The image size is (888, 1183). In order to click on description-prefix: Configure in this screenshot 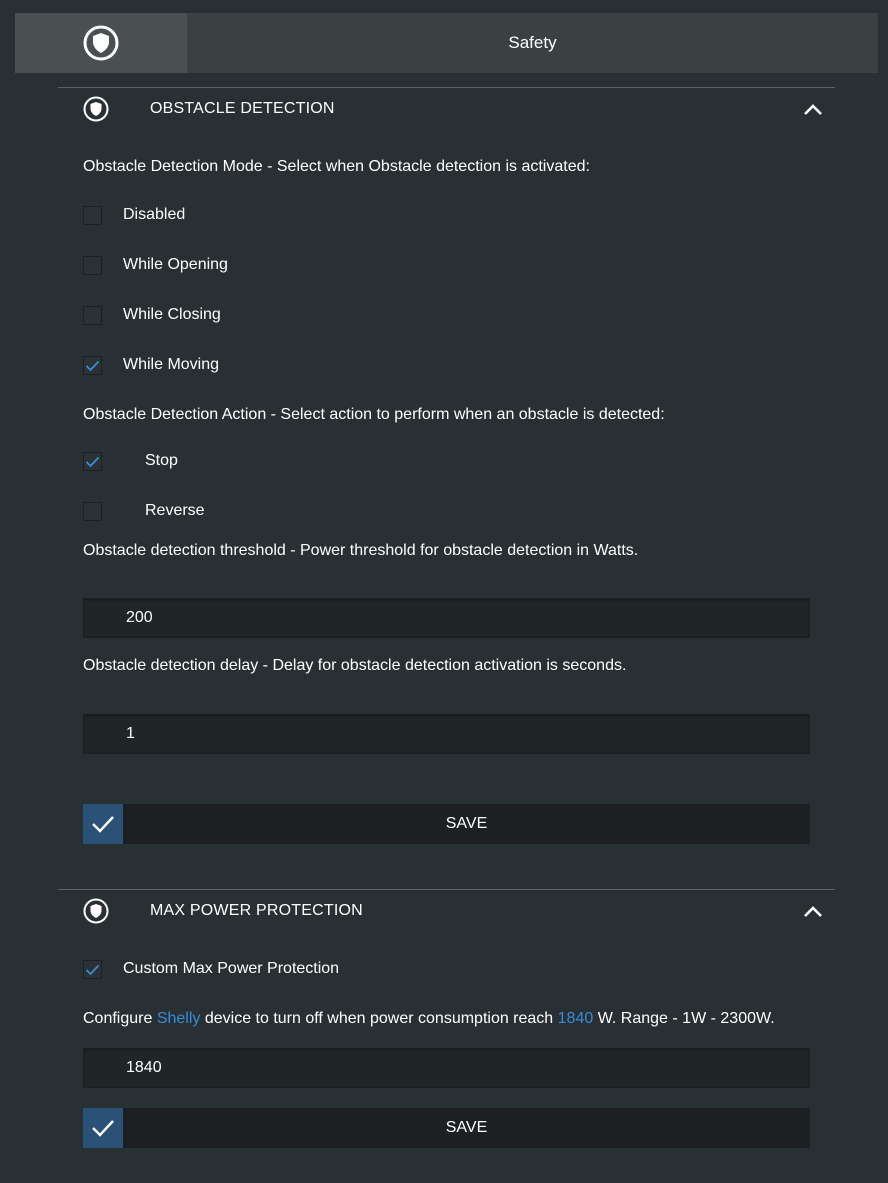, I will do `click(120, 1018)`.